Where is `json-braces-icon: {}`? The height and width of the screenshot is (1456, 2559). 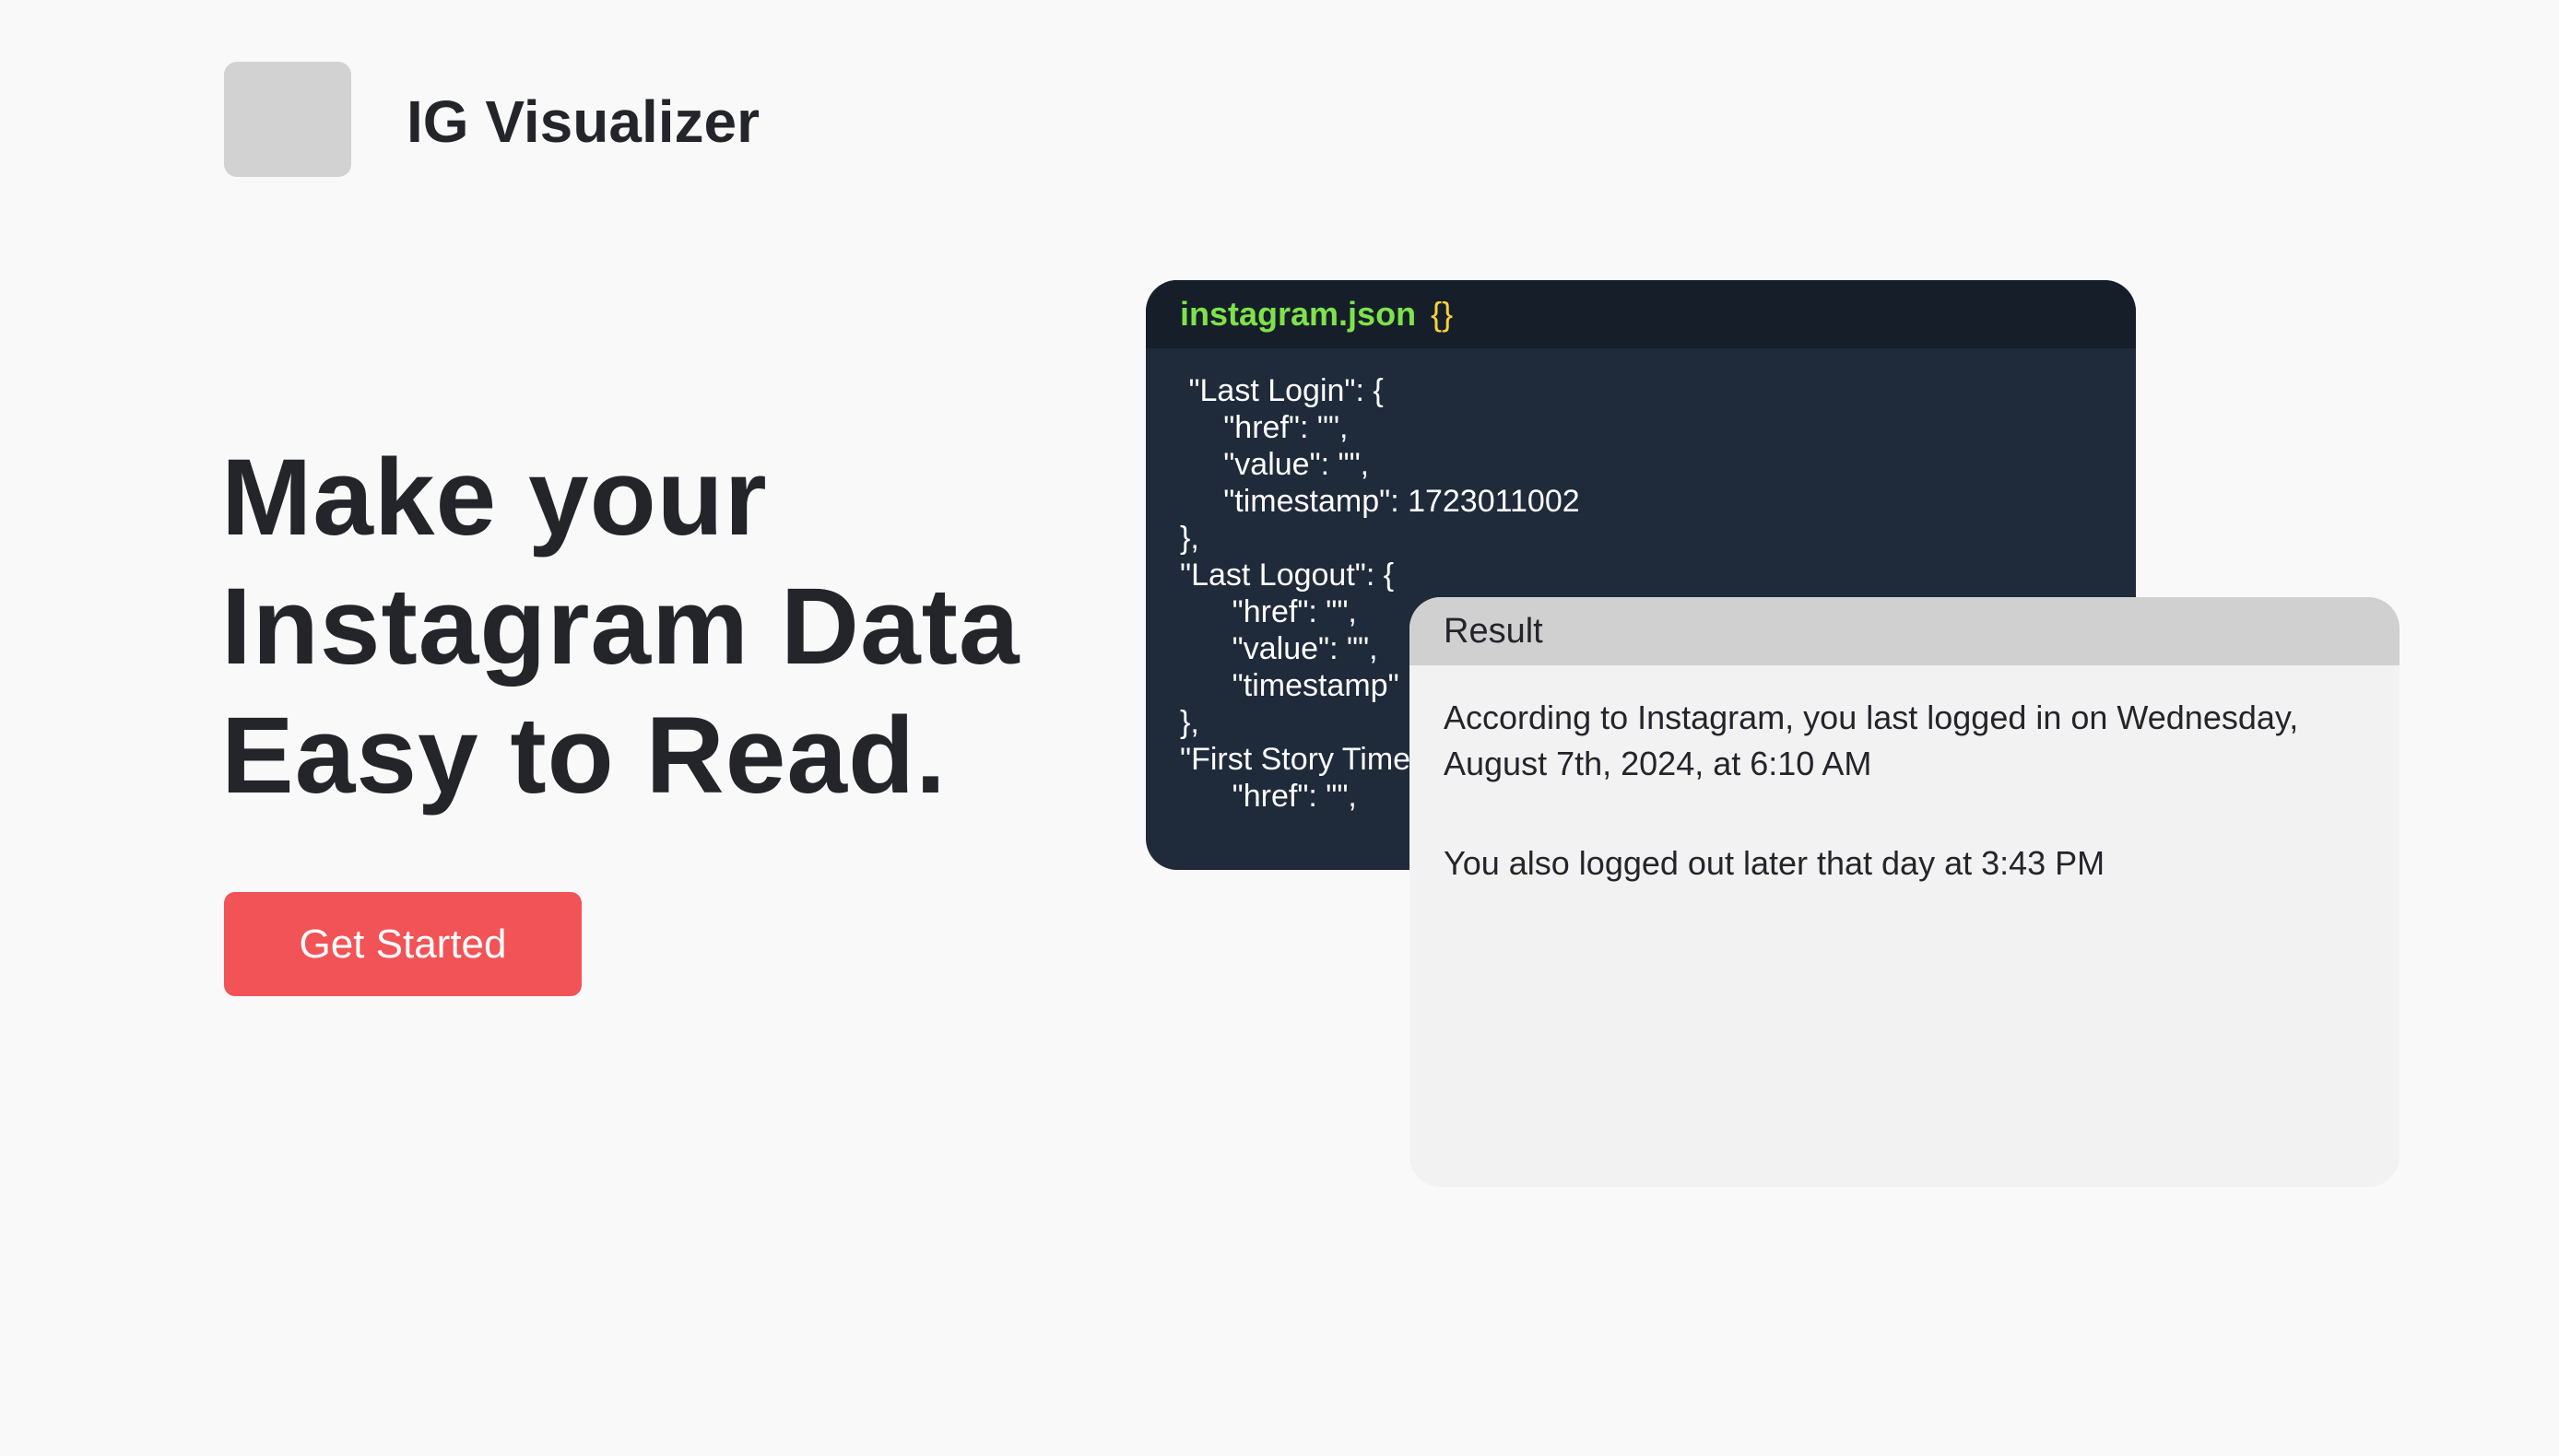
json-braces-icon: {} is located at coordinates (1442, 314).